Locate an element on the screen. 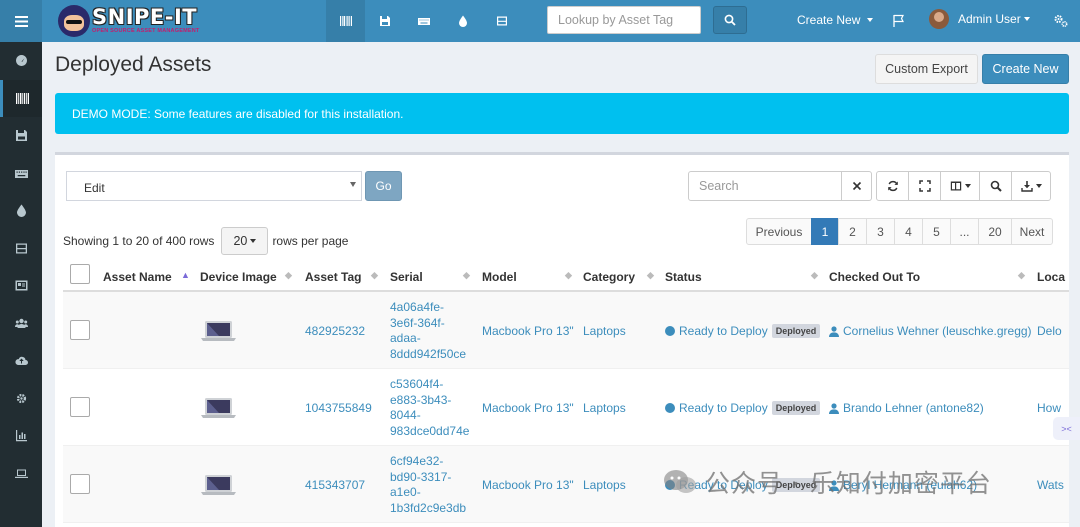  nav-accessories-button is located at coordinates (423, 21).